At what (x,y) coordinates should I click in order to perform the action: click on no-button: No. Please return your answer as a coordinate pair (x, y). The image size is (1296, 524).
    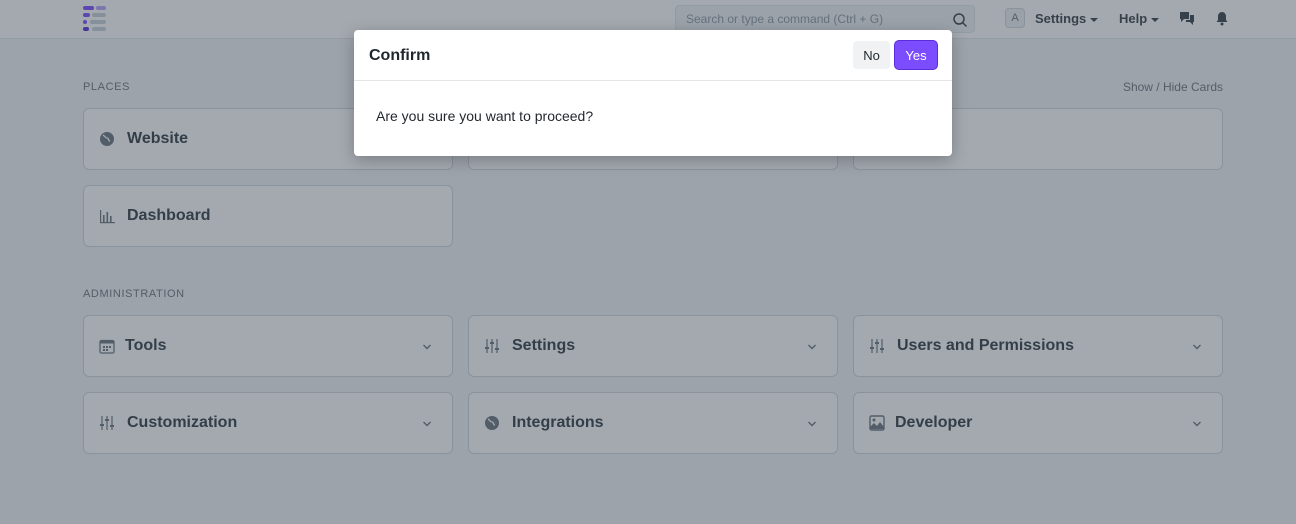
    Looking at the image, I should click on (871, 55).